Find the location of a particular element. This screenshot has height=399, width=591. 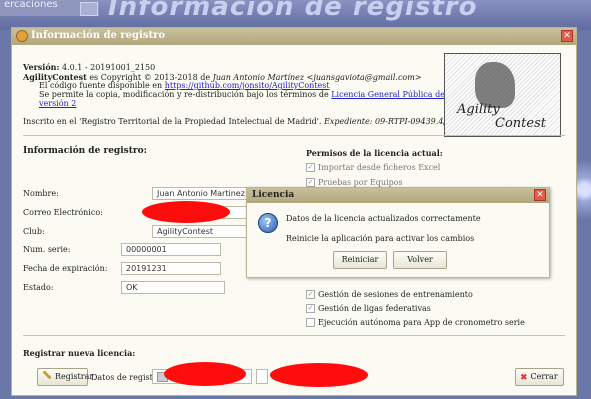

field-label: Nombre: is located at coordinates (41, 193).